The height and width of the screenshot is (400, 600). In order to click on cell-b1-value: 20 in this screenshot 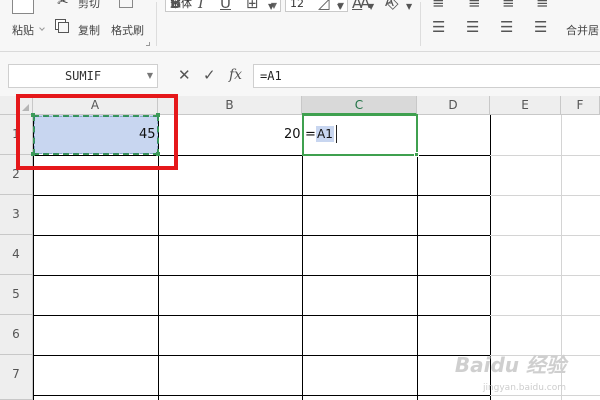, I will do `click(292, 134)`.